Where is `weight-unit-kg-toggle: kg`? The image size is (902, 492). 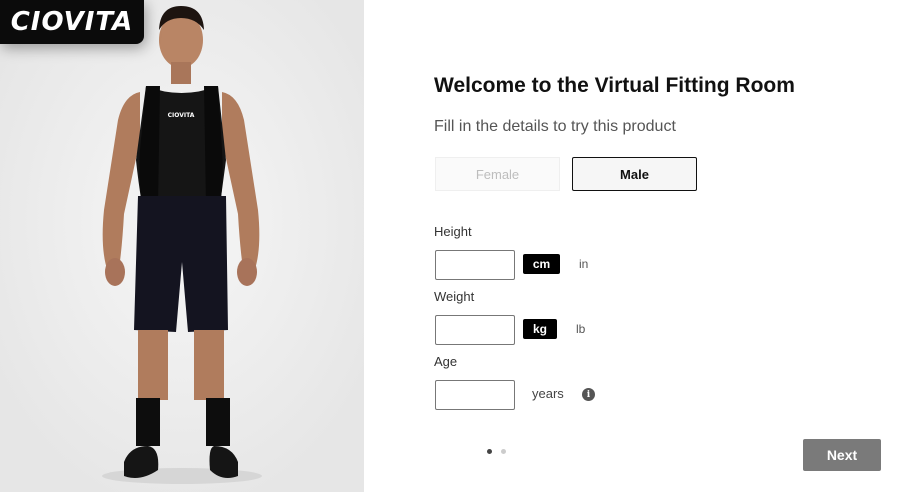
weight-unit-kg-toggle: kg is located at coordinates (540, 329).